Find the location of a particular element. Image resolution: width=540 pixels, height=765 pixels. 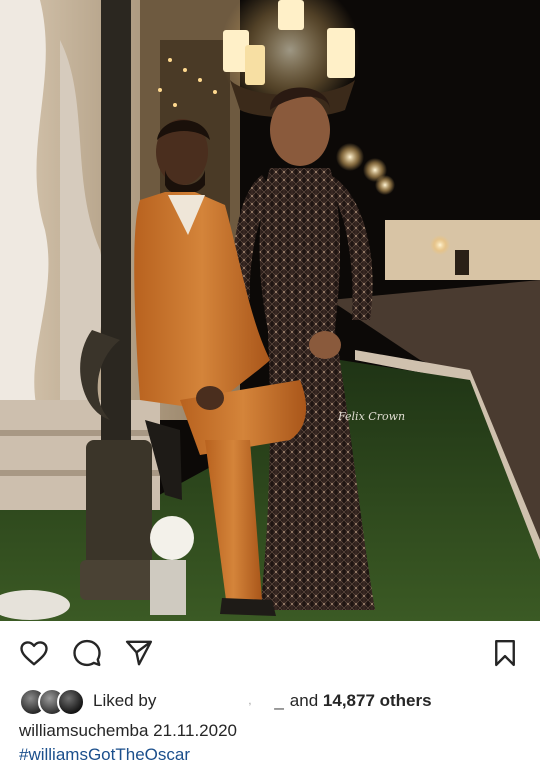

save-button is located at coordinates (505, 653).